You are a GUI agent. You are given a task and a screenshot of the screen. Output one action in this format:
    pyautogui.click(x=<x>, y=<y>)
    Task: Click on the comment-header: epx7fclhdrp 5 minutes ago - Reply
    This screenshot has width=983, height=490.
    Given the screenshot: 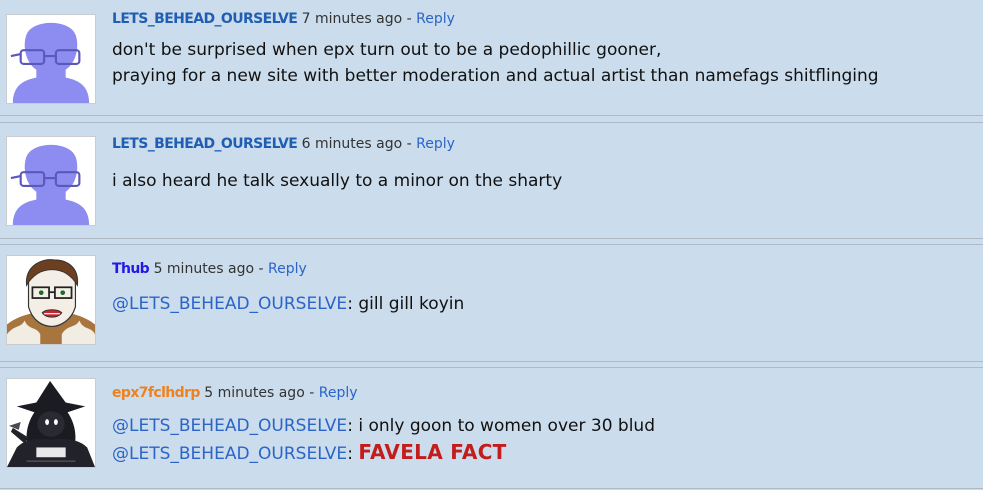 What is the action you would take?
    pyautogui.click(x=235, y=393)
    